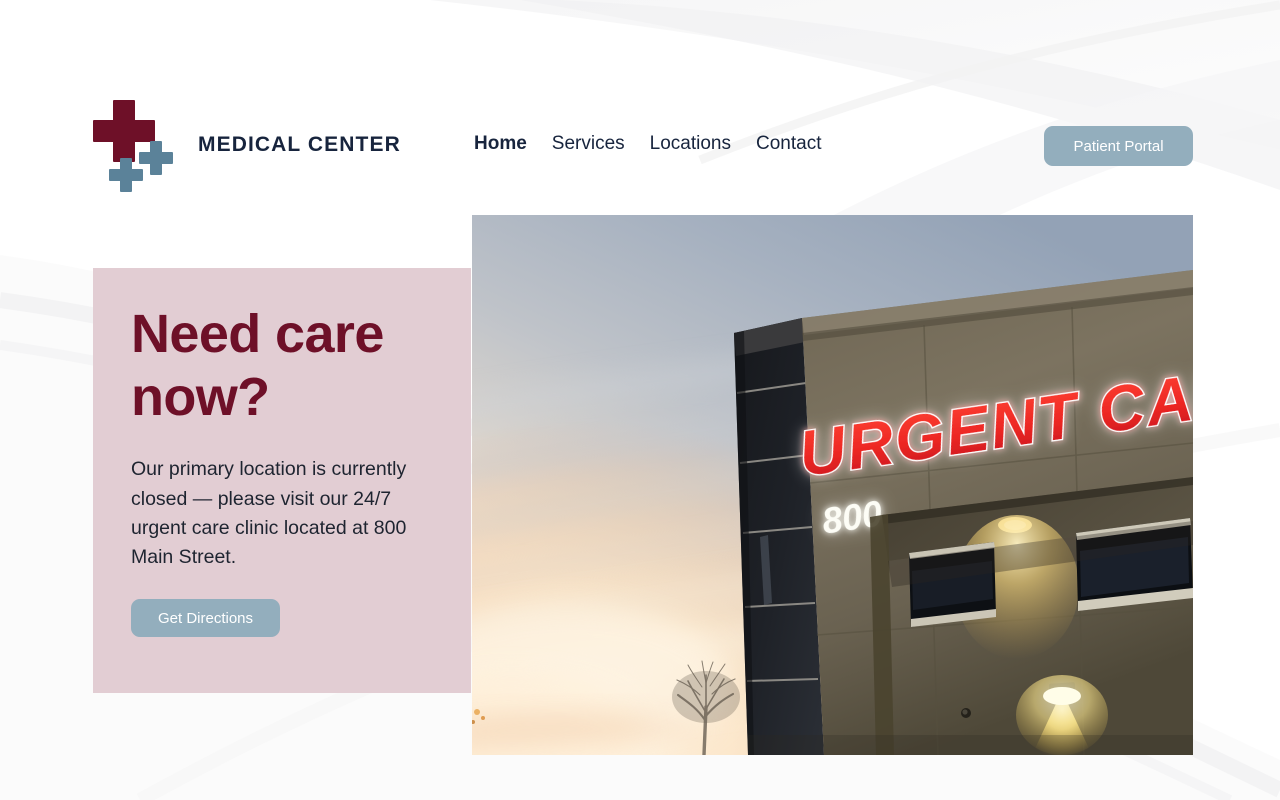 This screenshot has width=1280, height=800. I want to click on cross-accent-bottom-icon, so click(126, 175).